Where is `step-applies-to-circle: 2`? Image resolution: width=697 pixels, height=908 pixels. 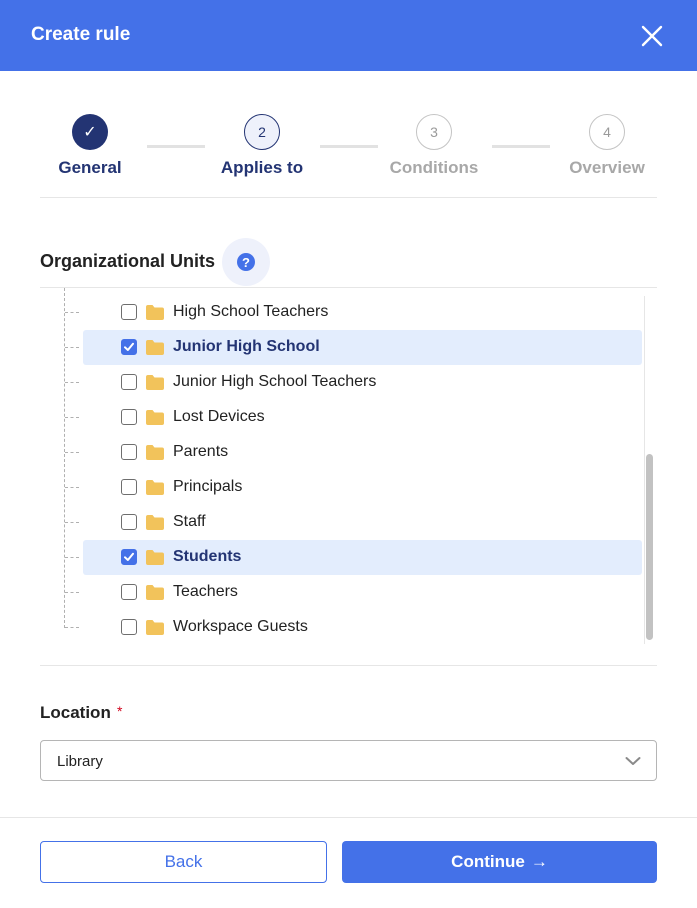
step-applies-to-circle: 2 is located at coordinates (262, 132).